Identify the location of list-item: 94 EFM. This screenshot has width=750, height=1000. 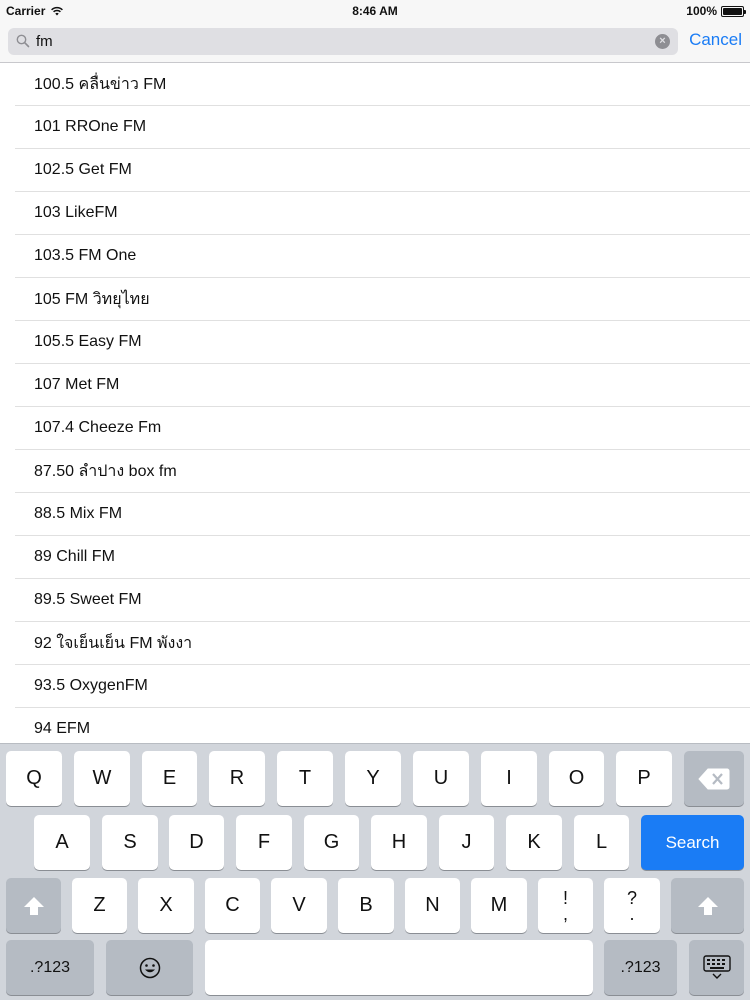
(382, 725).